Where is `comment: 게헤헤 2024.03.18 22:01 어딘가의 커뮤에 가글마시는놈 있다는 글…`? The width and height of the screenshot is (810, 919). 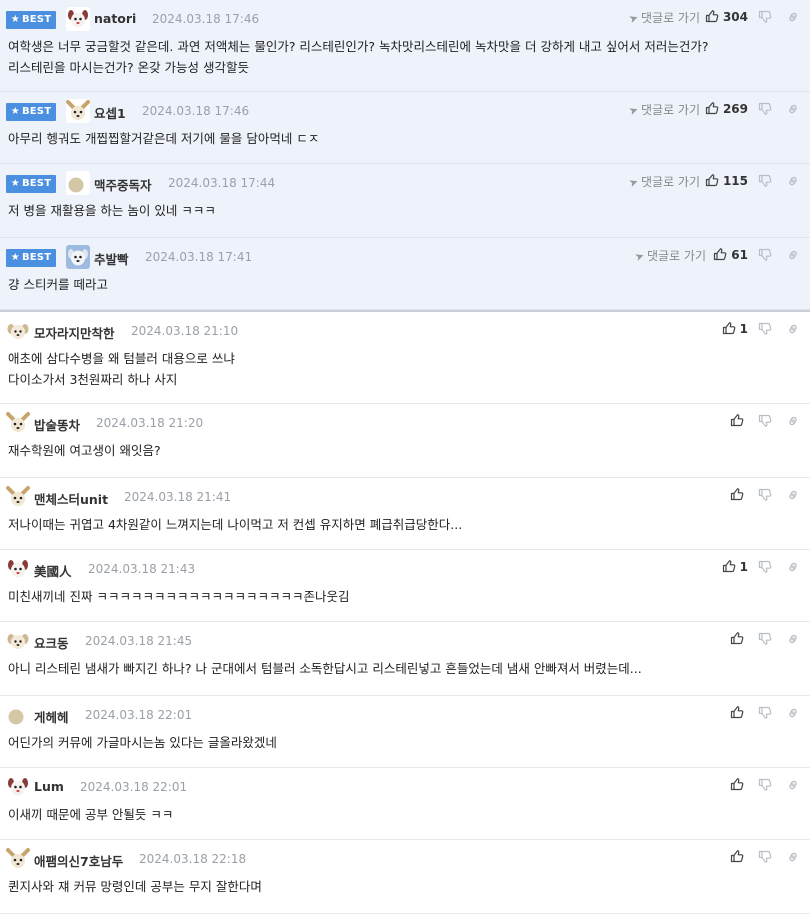 comment: 게헤헤 2024.03.18 22:01 어딘가의 커뮤에 가글마시는놈 있다는 글… is located at coordinates (405, 732).